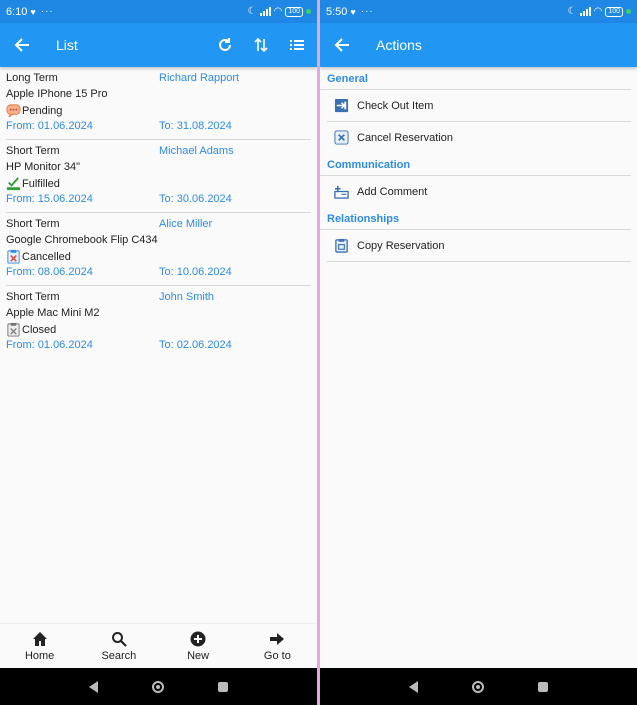 The width and height of the screenshot is (637, 705). What do you see at coordinates (53, 313) in the screenshot?
I see `device-name: Apple Mac Mini M2` at bounding box center [53, 313].